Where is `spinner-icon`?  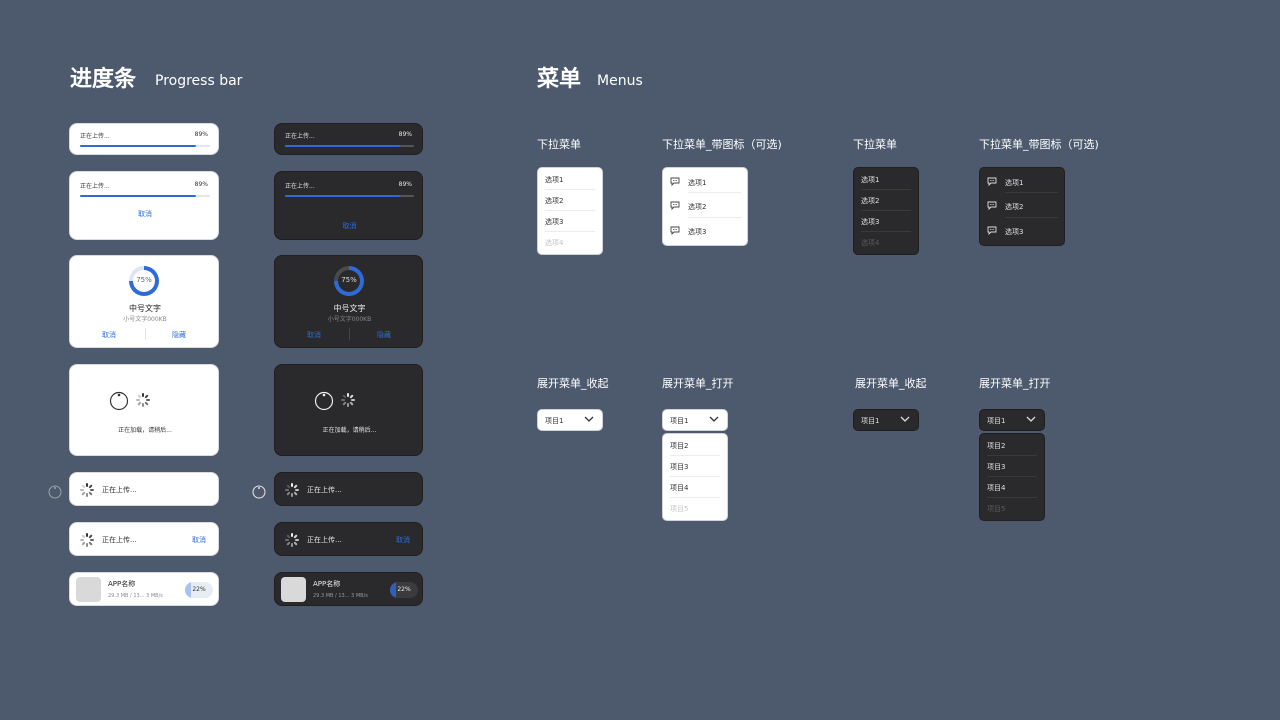
spinner-icon is located at coordinates (87, 540).